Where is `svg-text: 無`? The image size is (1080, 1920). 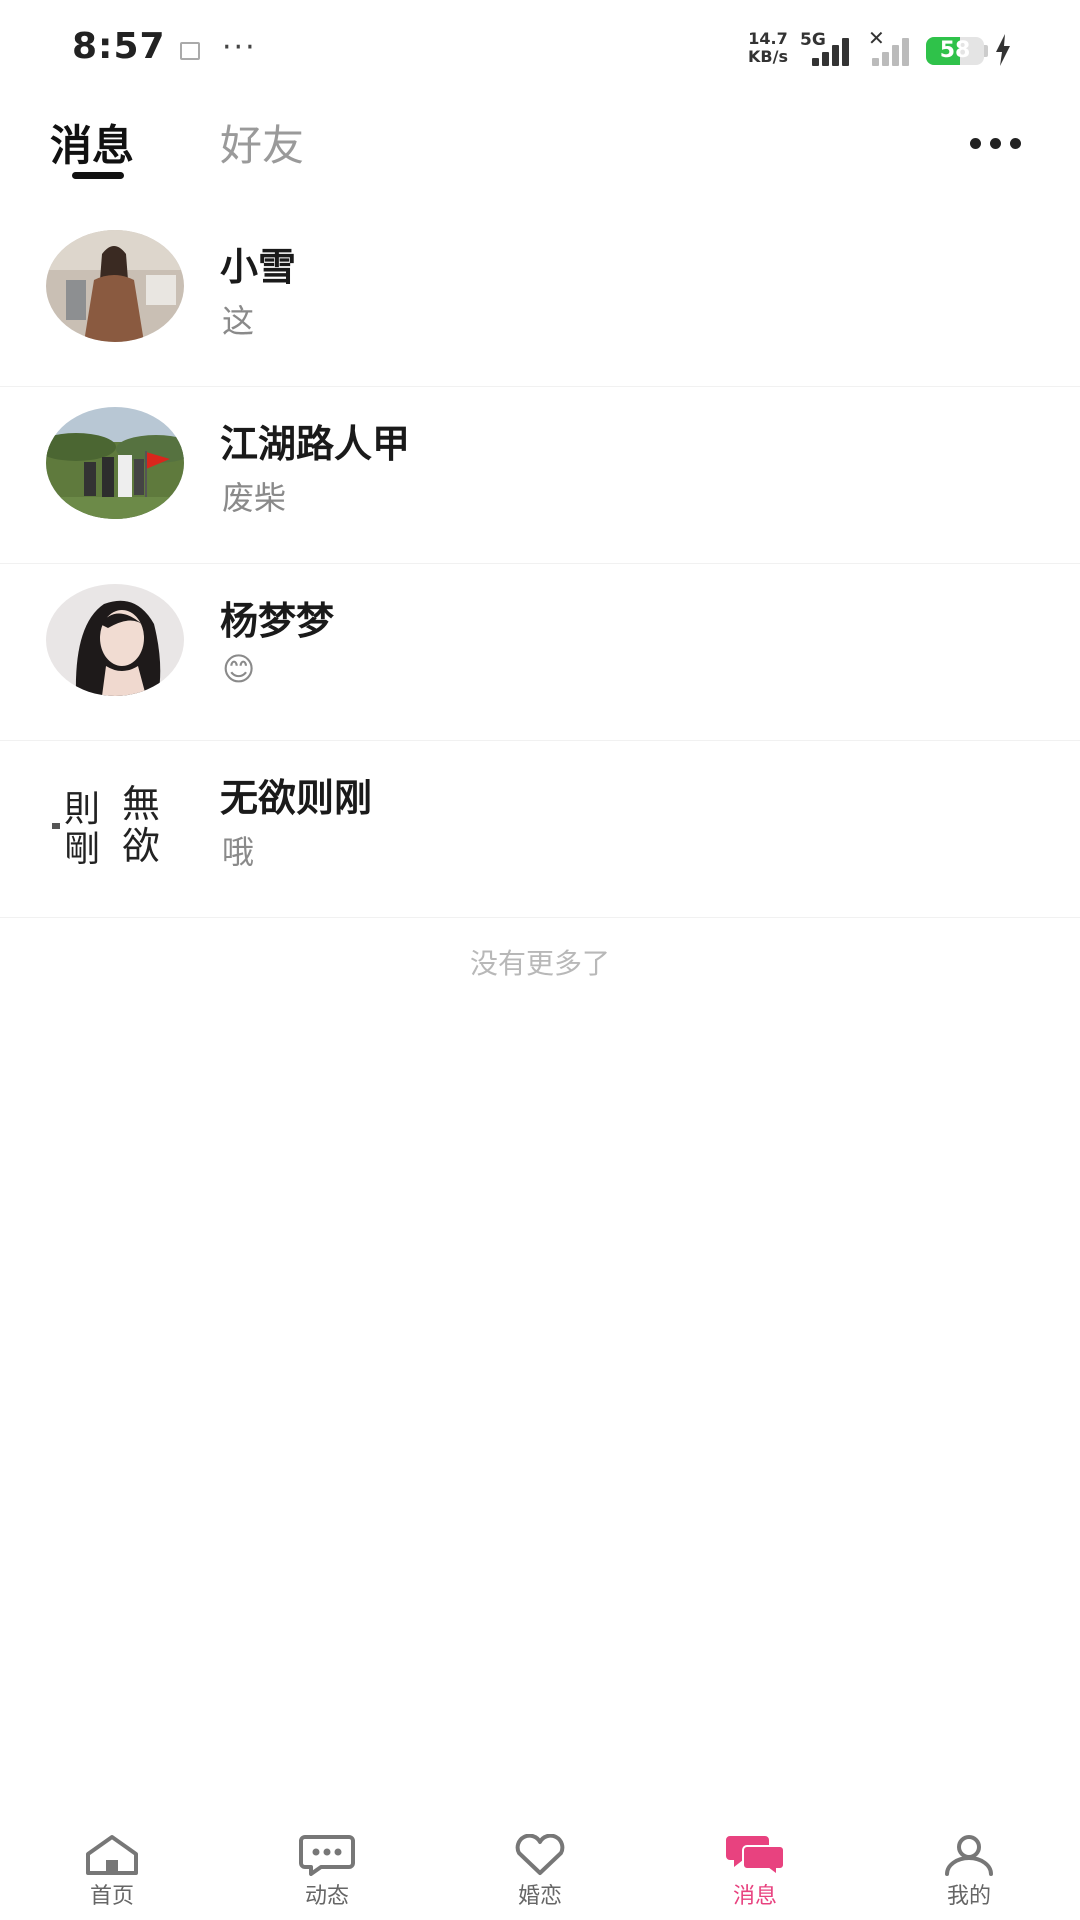 svg-text: 無 is located at coordinates (141, 804).